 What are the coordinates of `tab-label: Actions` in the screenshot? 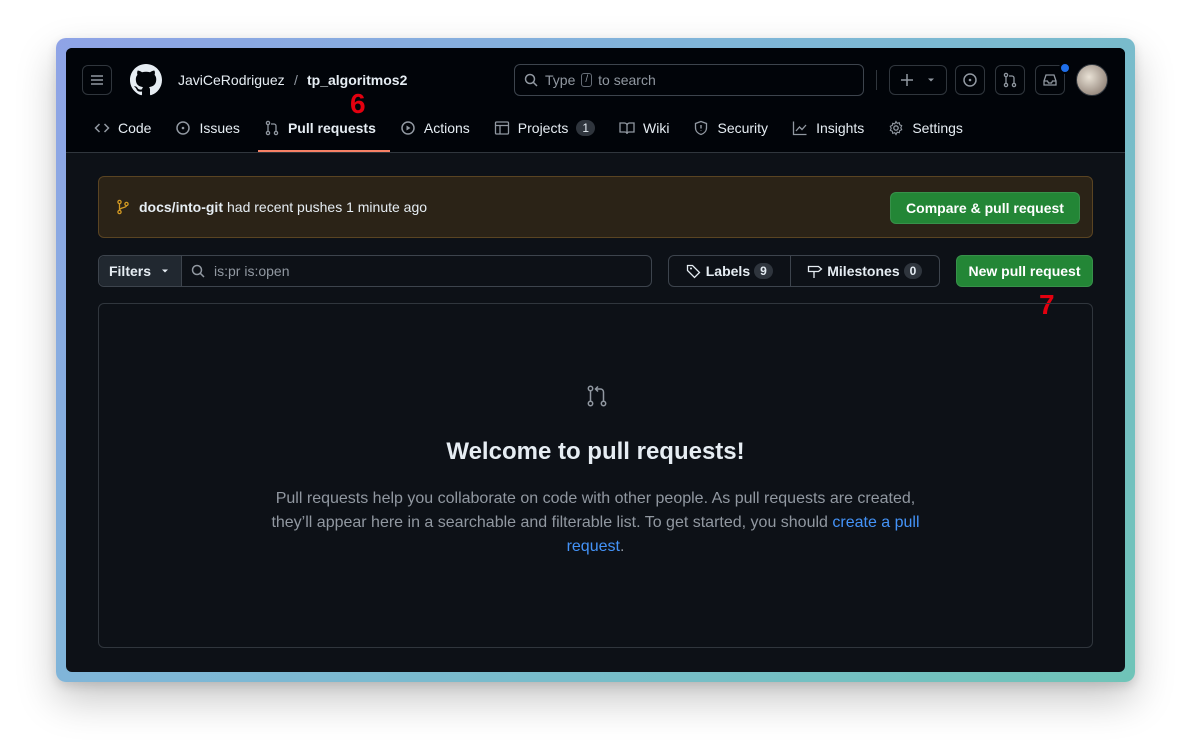 It's located at (446, 128).